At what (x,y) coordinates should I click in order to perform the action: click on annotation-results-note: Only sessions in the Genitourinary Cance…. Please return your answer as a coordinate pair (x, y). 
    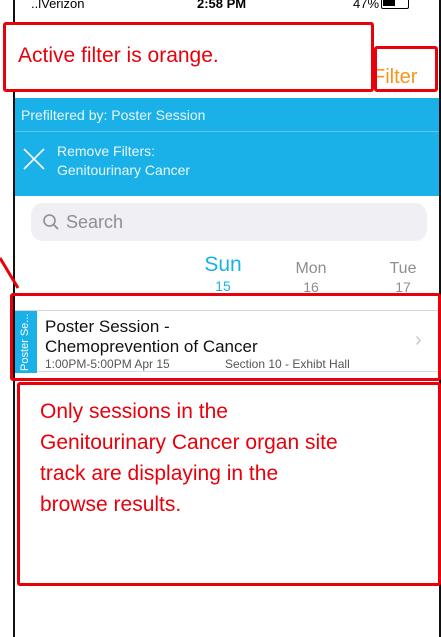
    Looking at the image, I should click on (189, 458).